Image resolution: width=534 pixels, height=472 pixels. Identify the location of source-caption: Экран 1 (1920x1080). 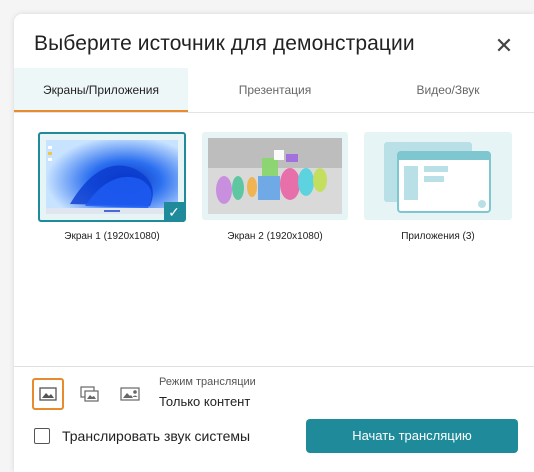
(112, 236).